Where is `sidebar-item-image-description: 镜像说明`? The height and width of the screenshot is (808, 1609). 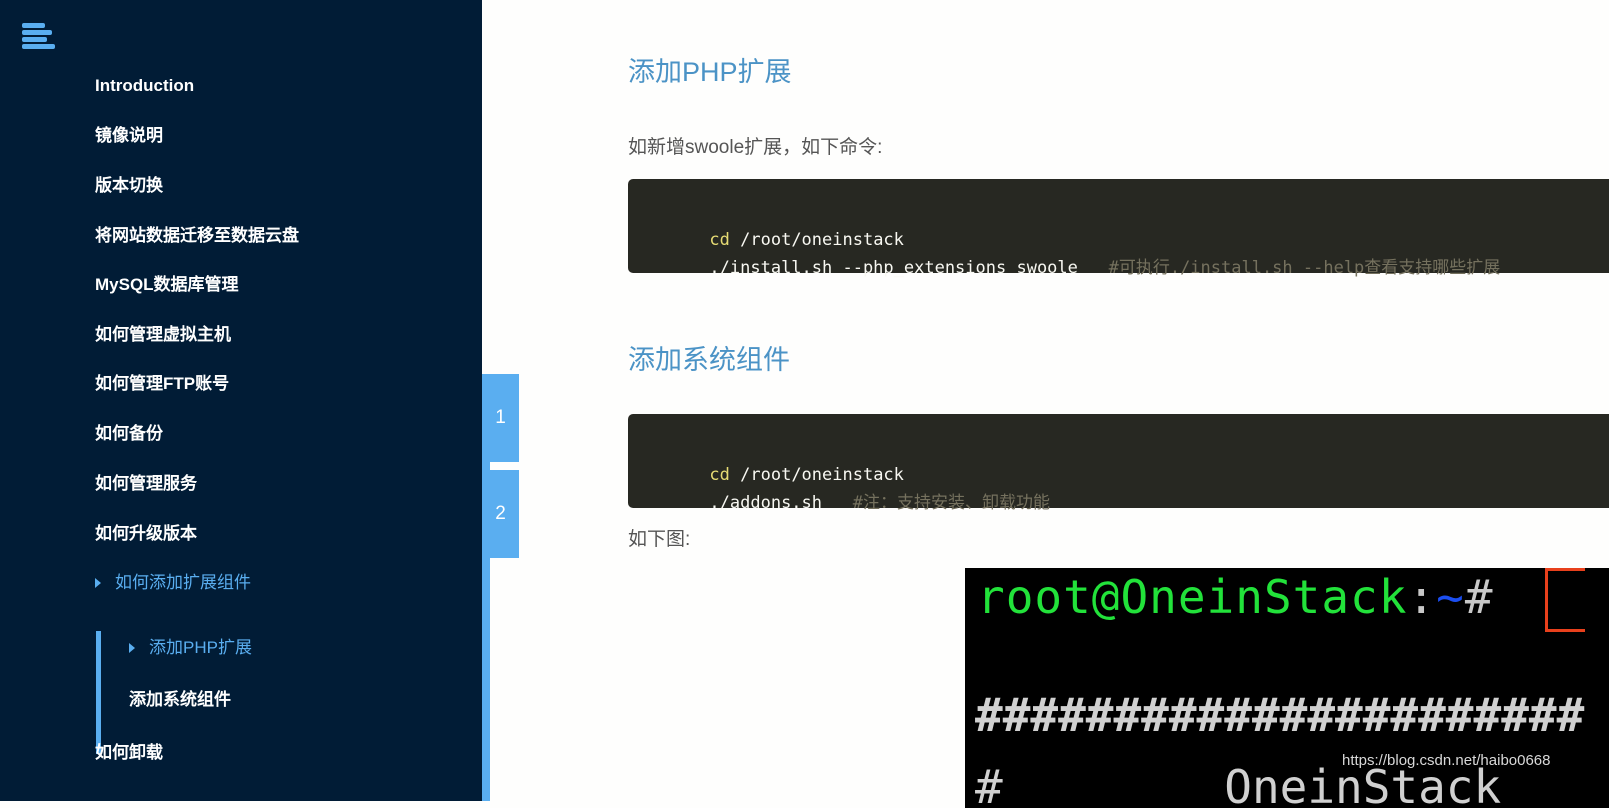 sidebar-item-image-description: 镜像说明 is located at coordinates (129, 136).